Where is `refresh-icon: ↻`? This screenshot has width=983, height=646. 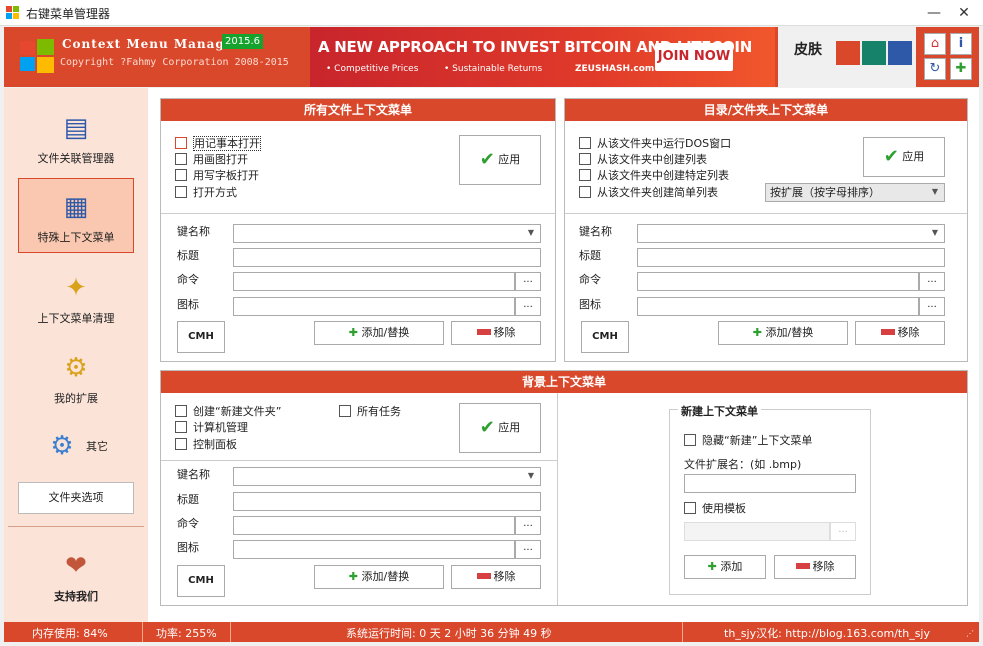
refresh-icon: ↻ is located at coordinates (935, 69).